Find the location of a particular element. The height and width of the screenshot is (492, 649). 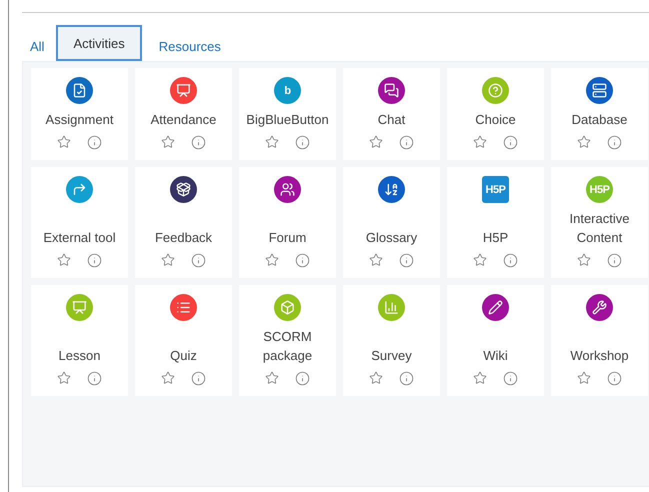

module-card: H5P H5P is located at coordinates (495, 222).